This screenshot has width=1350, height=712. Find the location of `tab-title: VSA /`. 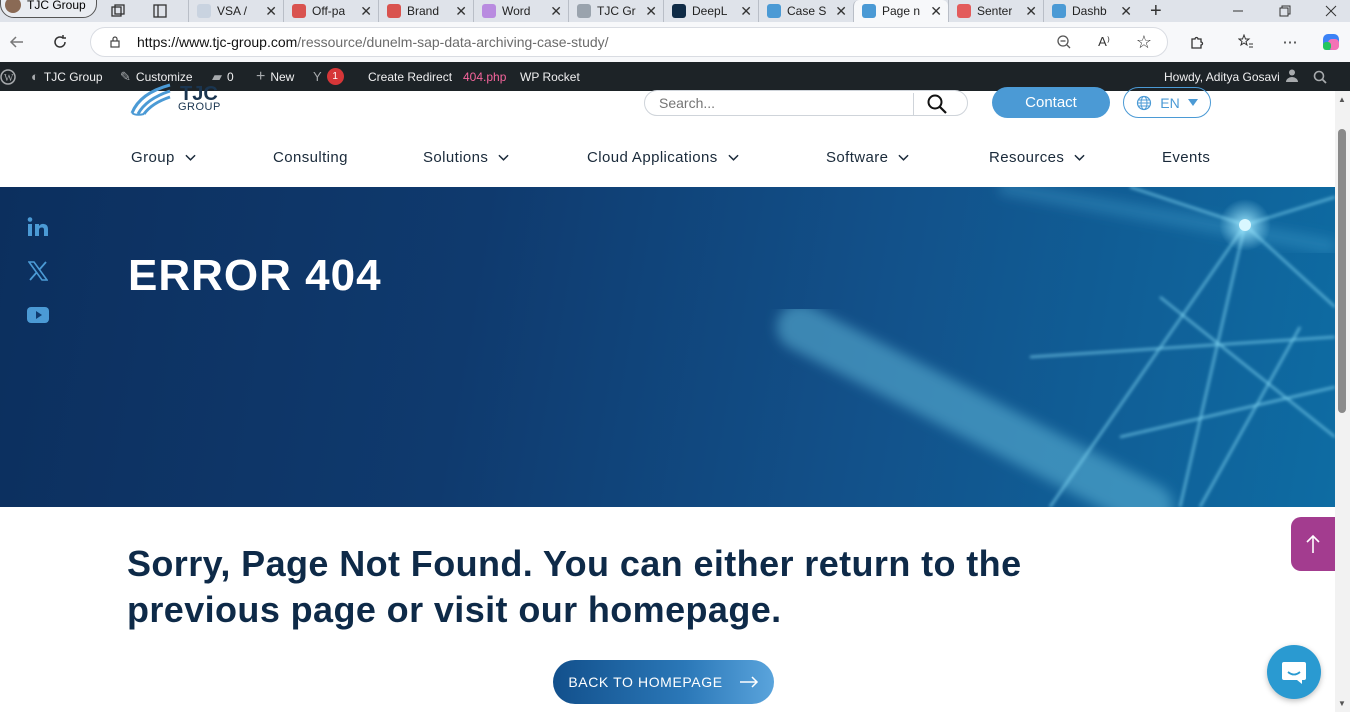

tab-title: VSA / is located at coordinates (232, 11).